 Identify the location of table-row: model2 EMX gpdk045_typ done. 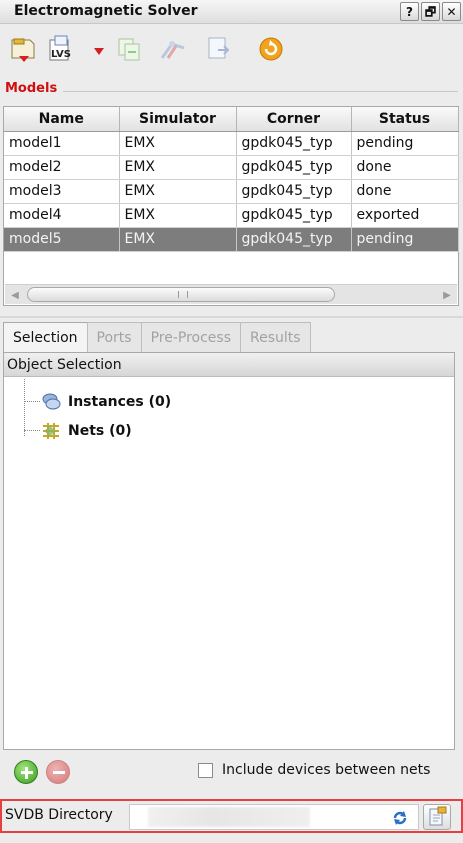
(231, 167).